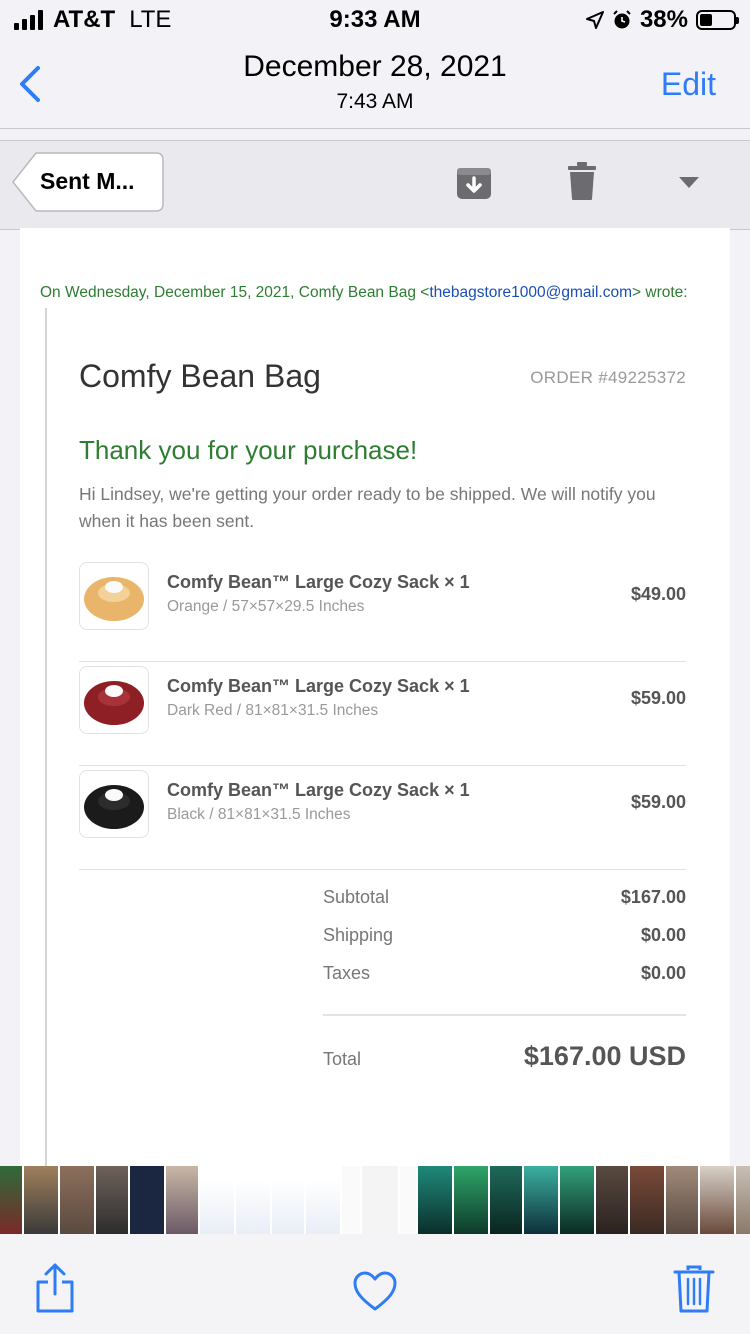 The width and height of the screenshot is (750, 1334). I want to click on delete-icon, so click(694, 1289).